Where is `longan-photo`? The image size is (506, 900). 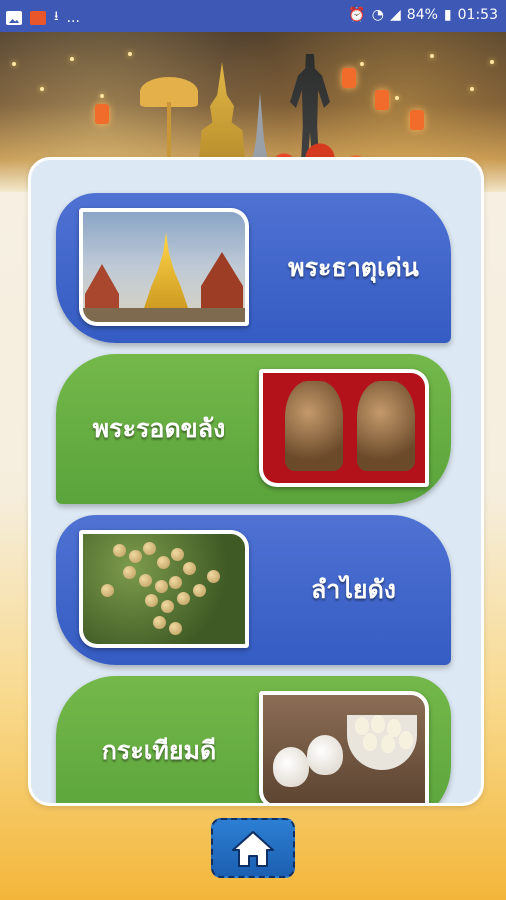
longan-photo is located at coordinates (164, 589).